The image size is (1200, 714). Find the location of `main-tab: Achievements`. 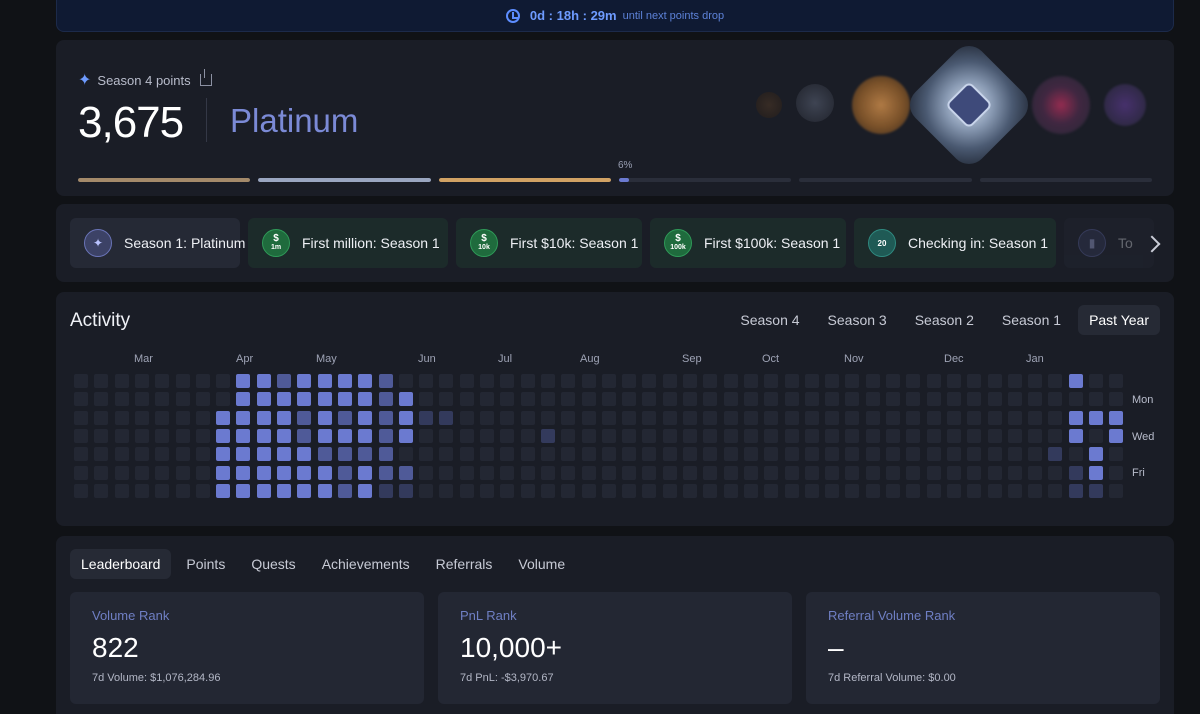

main-tab: Achievements is located at coordinates (366, 564).